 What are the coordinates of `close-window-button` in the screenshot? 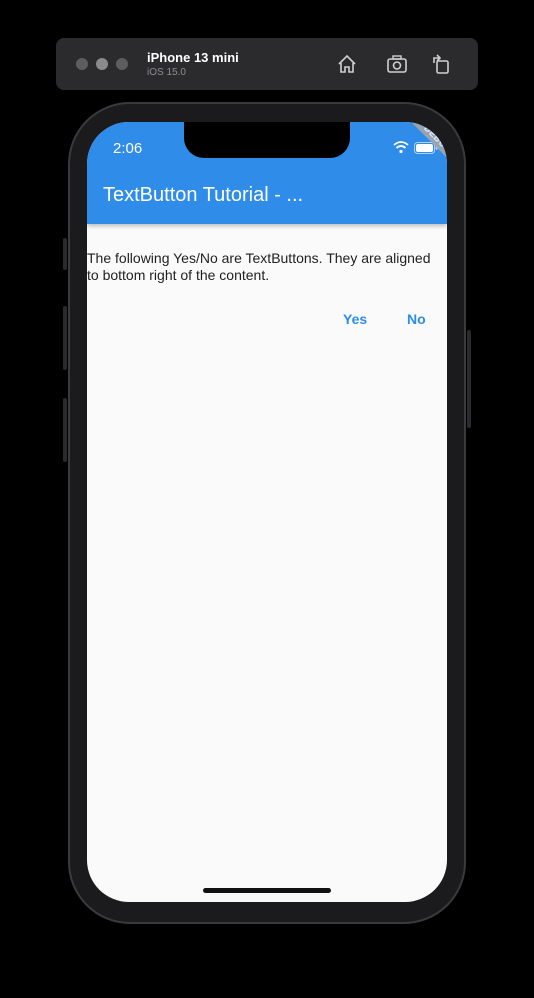 It's located at (82, 64).